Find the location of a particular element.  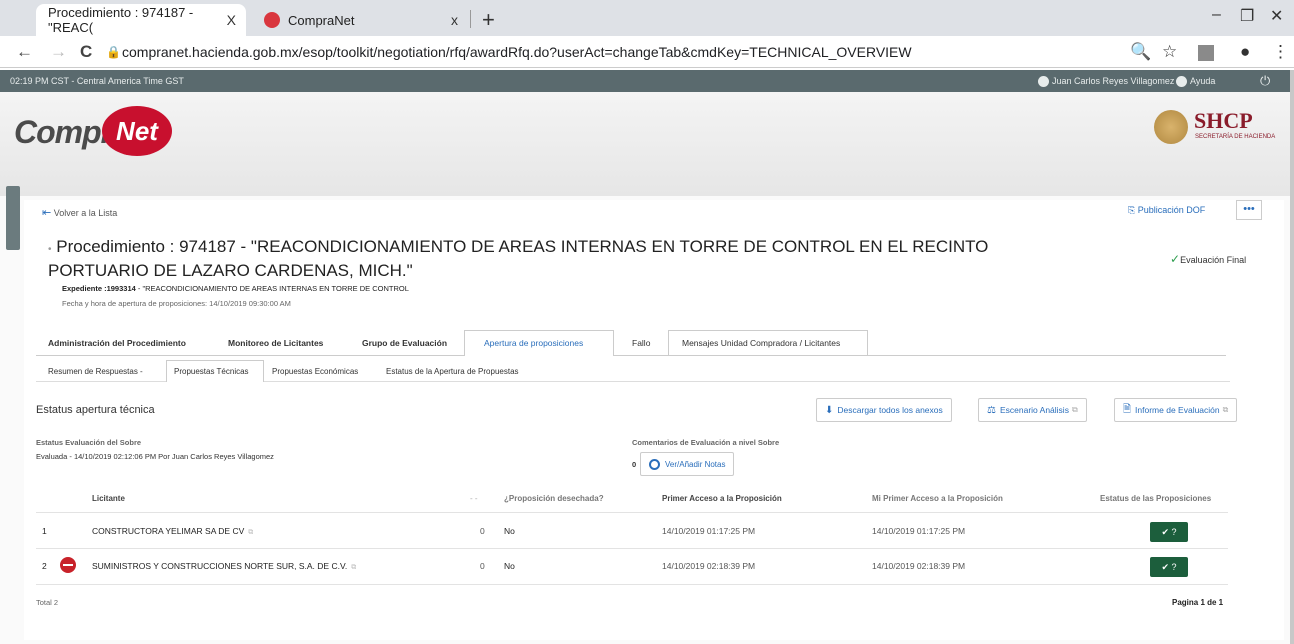

user-name: Juan Carlos Reyes Villagomez is located at coordinates (1113, 81).